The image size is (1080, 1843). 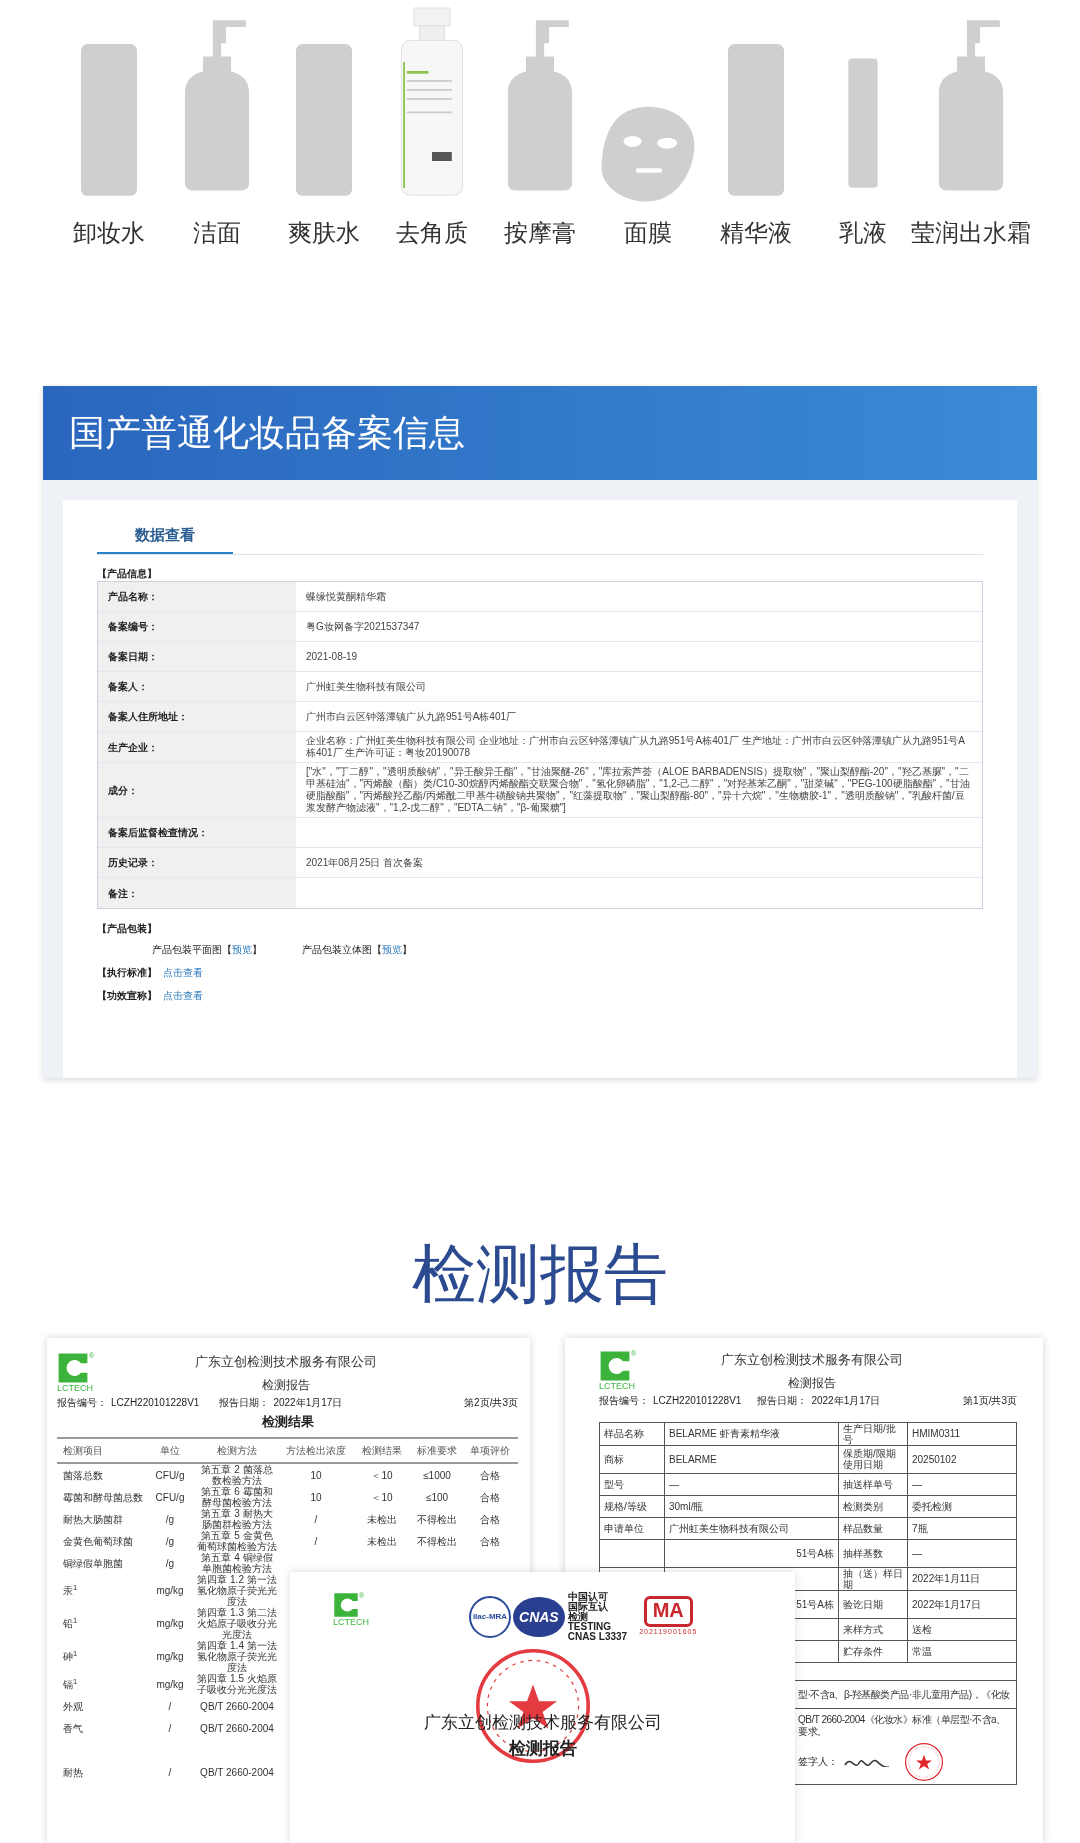 What do you see at coordinates (324, 233) in the screenshot?
I see `product-label: 爽肤水` at bounding box center [324, 233].